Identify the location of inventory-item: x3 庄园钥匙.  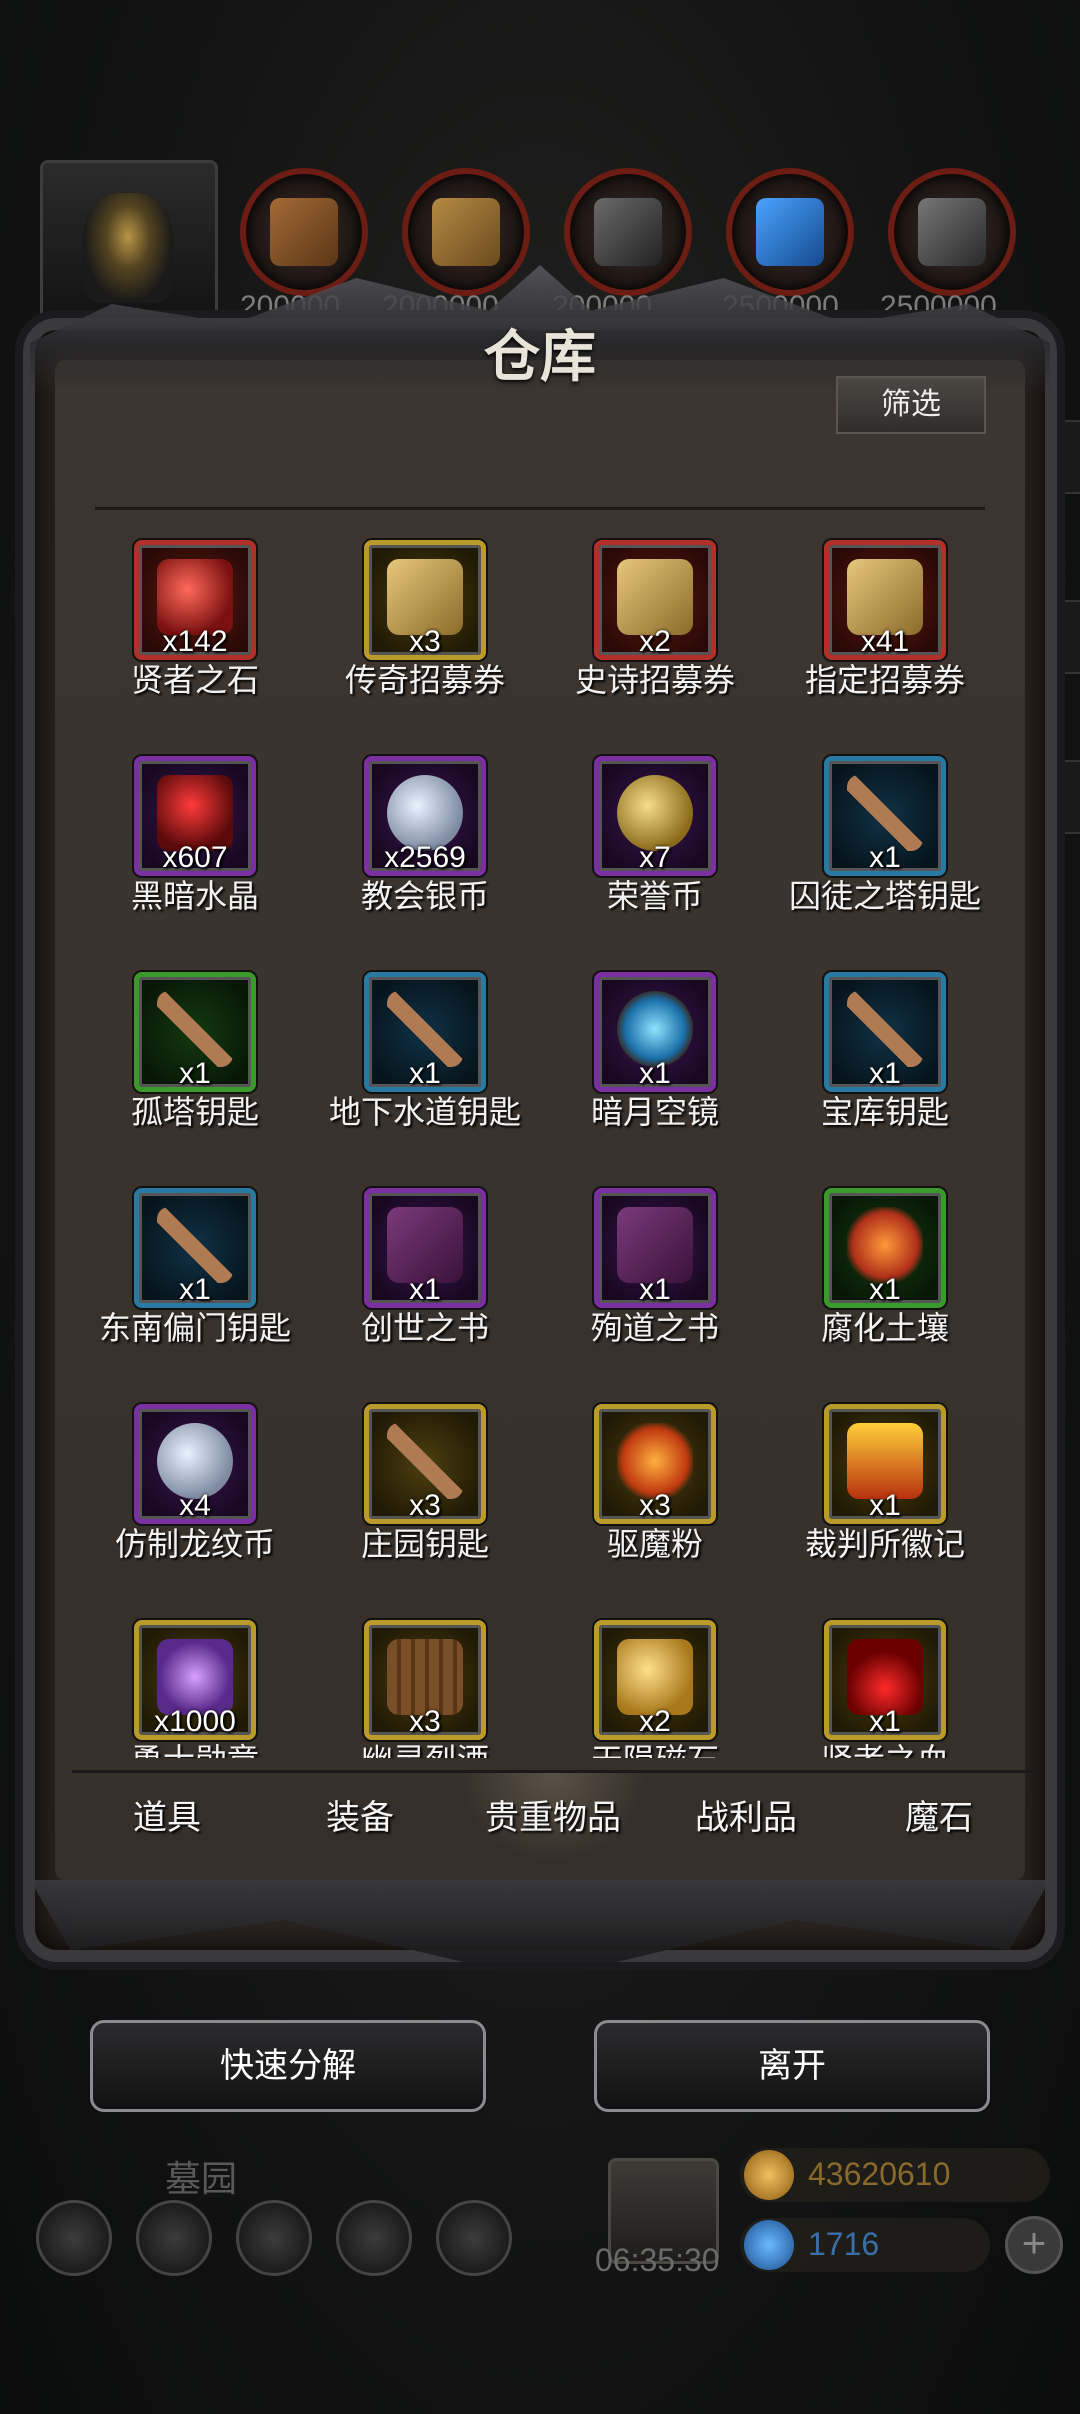
(425, 1502).